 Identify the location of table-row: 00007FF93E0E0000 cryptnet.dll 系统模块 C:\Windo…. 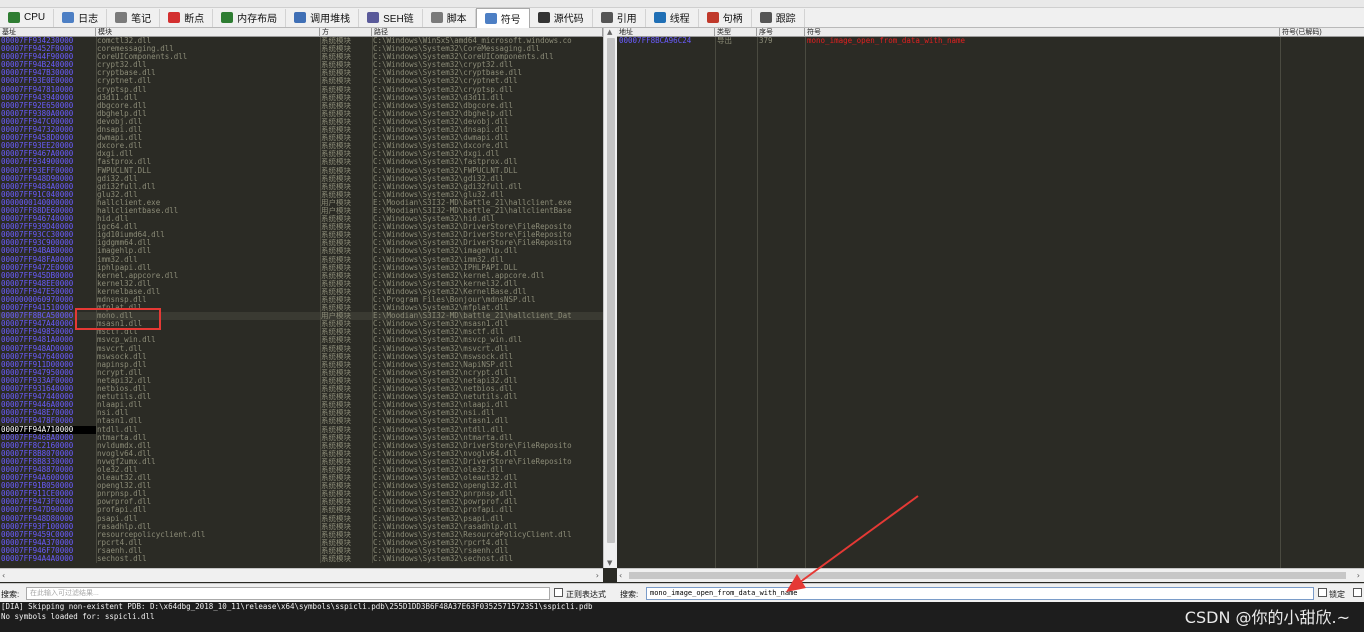
(301, 81).